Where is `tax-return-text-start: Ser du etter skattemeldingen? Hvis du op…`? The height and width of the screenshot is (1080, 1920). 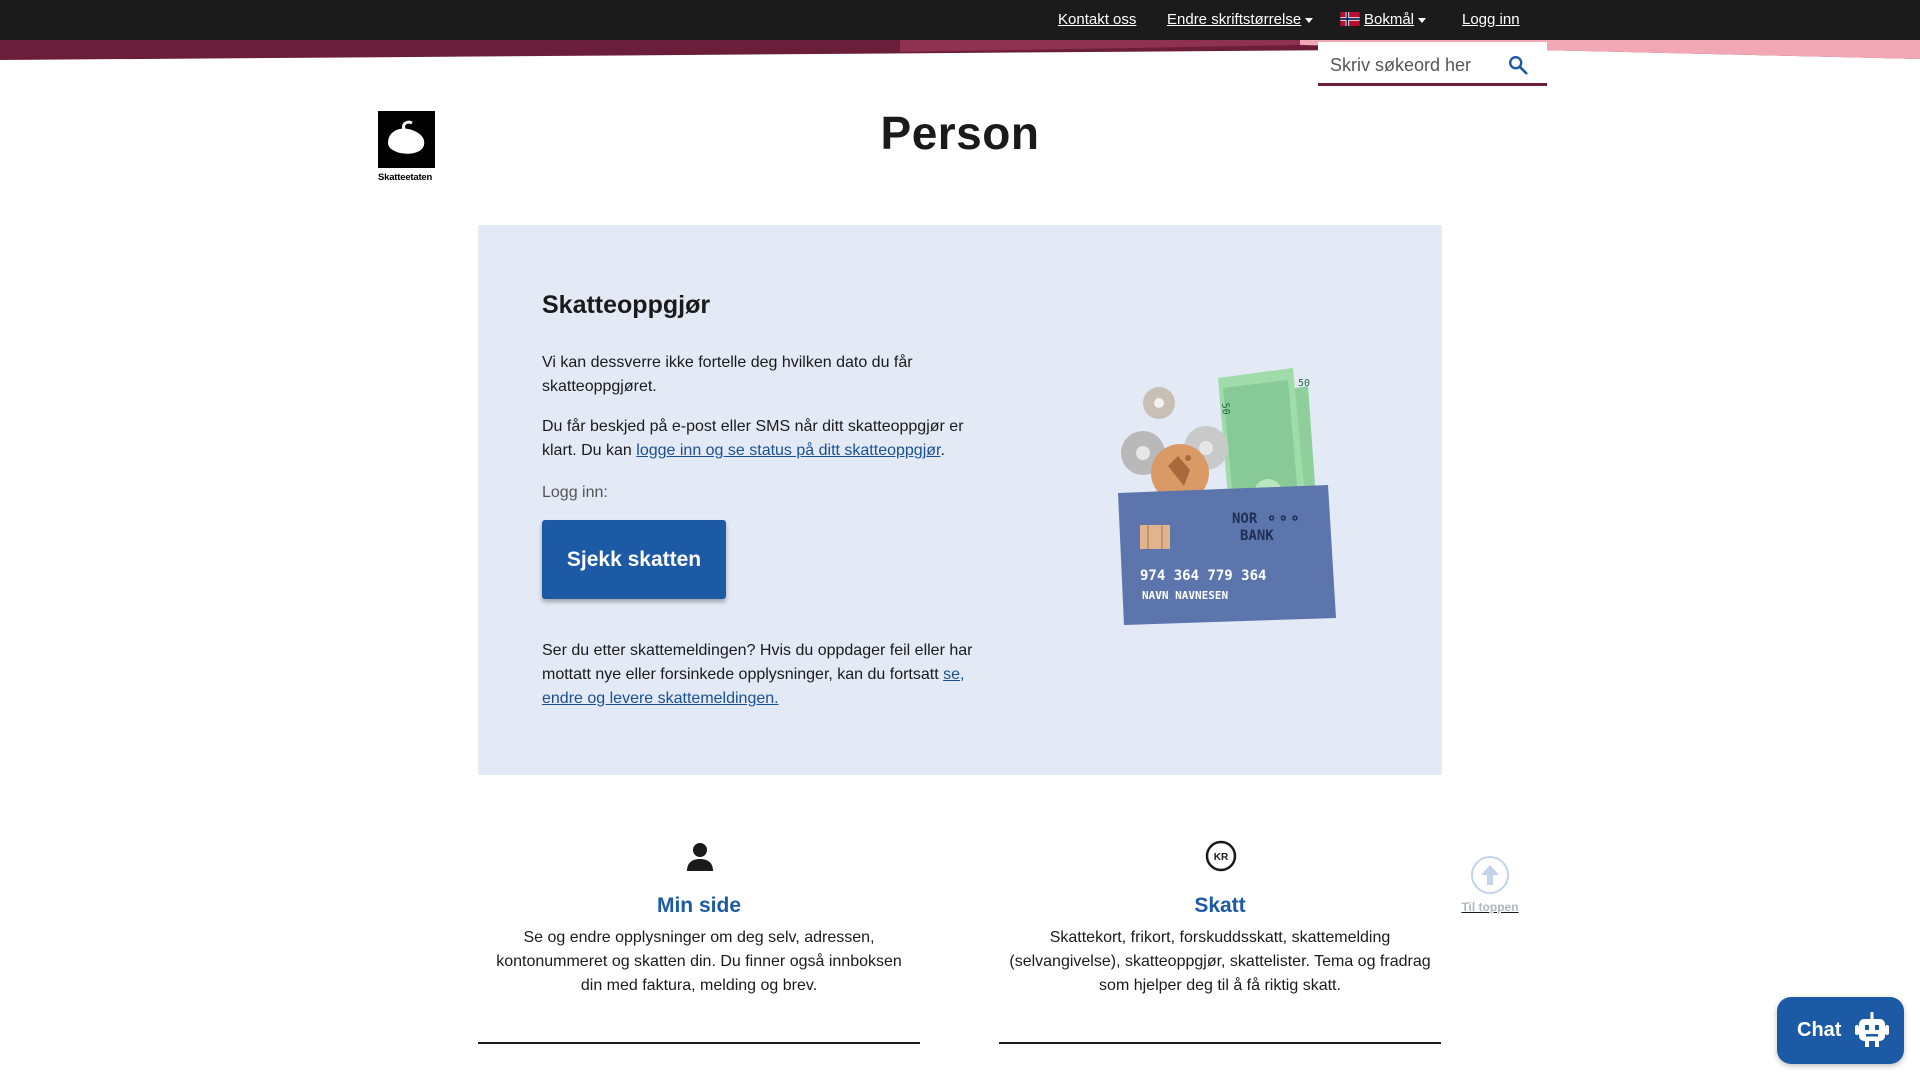
tax-return-text-start: Ser du etter skattemeldingen? Hvis du op… is located at coordinates (757, 662).